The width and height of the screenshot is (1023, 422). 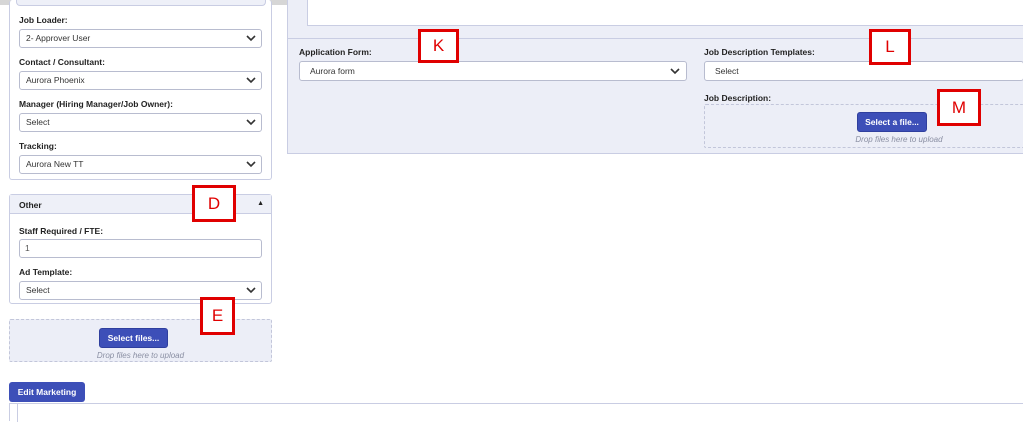 I want to click on edit-marketing-button: Edit Marketing, so click(x=47, y=392).